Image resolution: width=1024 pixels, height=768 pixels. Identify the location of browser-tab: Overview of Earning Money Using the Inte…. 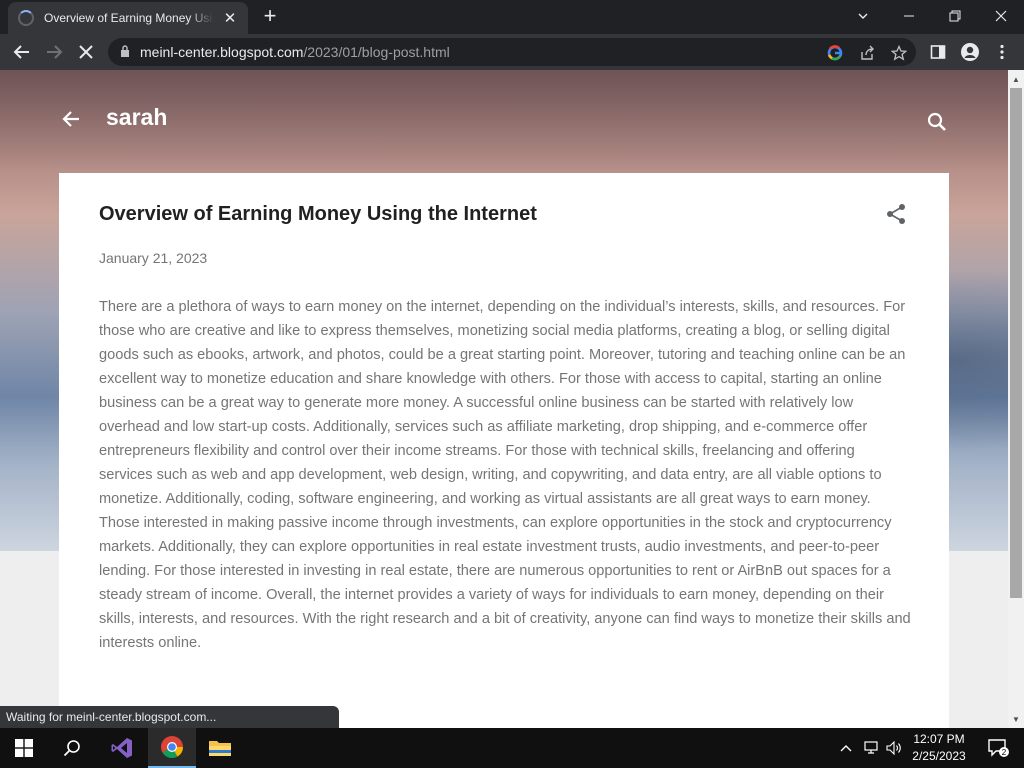
(128, 18).